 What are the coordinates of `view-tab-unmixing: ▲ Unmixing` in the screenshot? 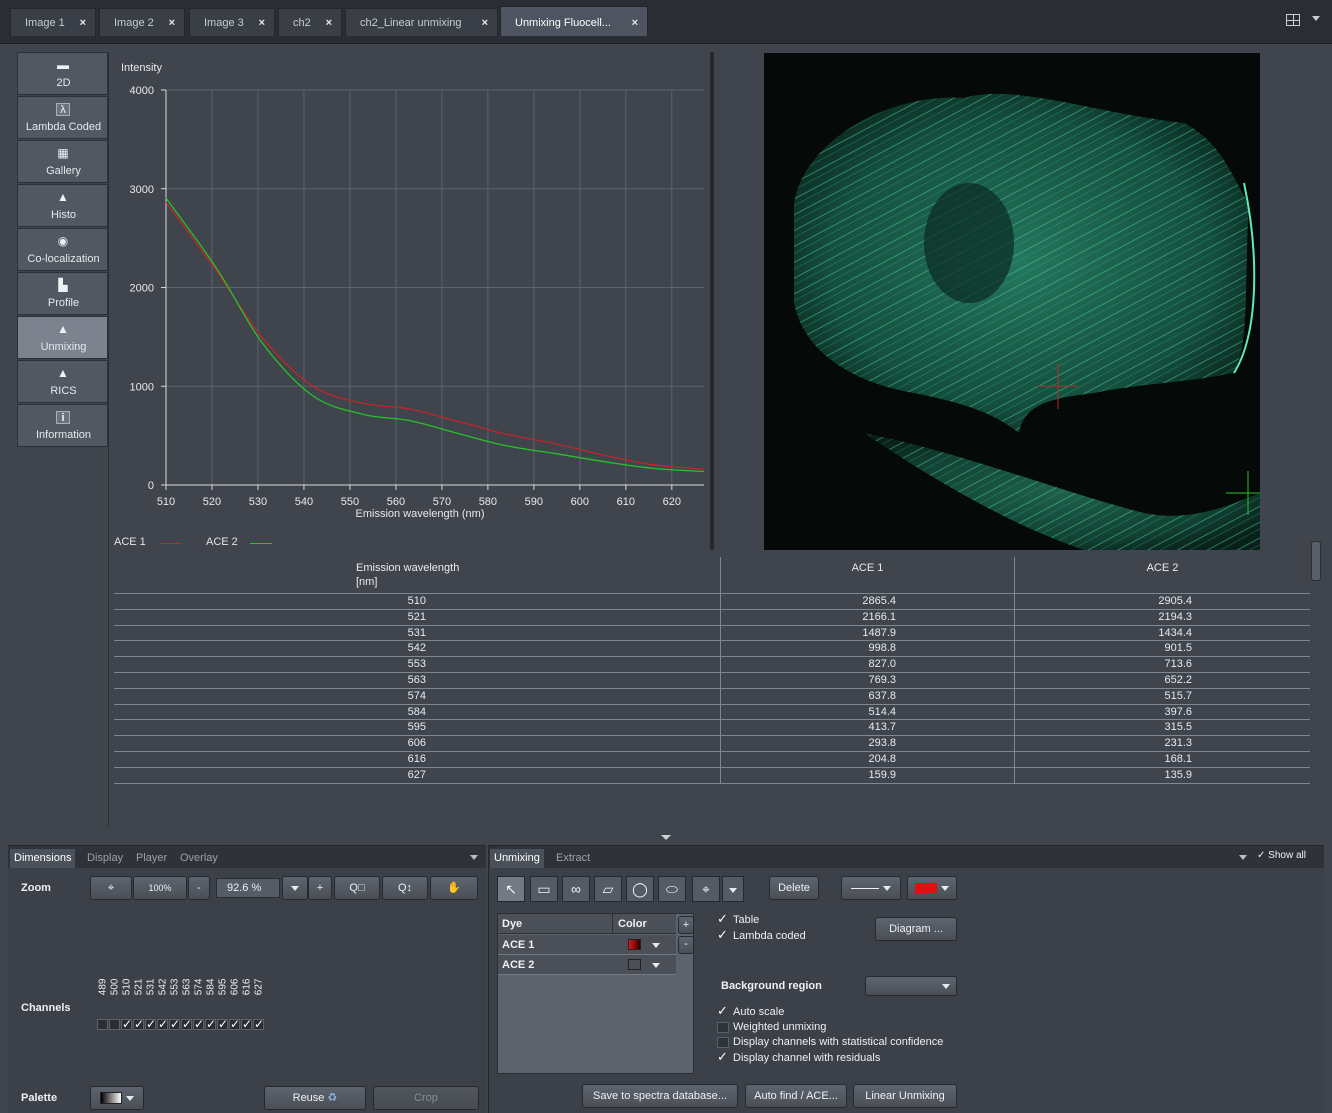 It's located at (62, 337).